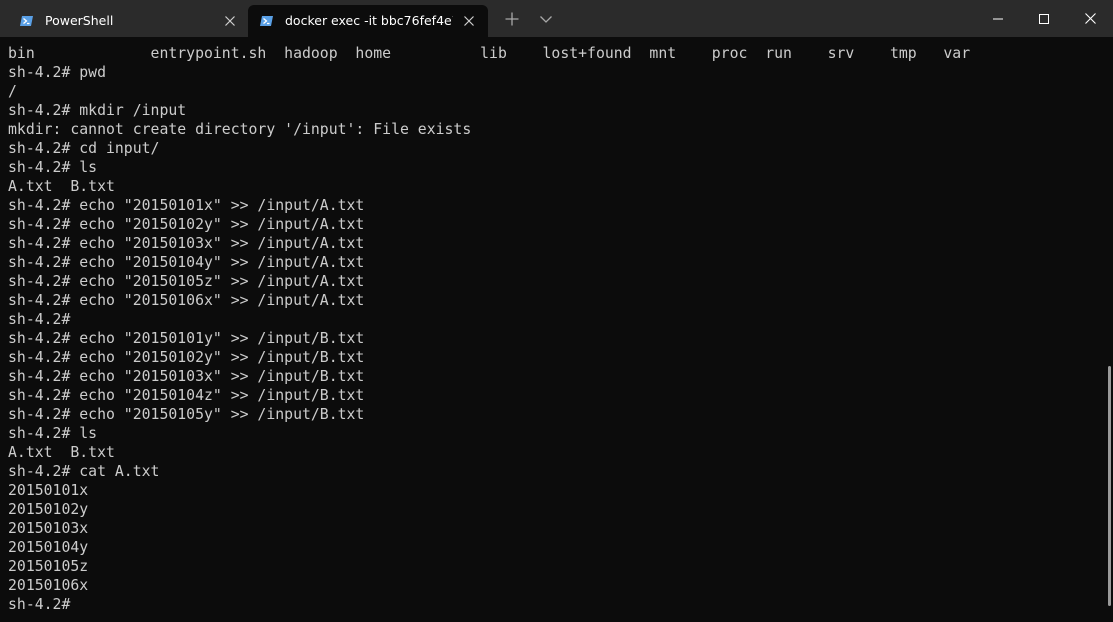 This screenshot has height=622, width=1113. I want to click on terminal-line: 20150104y, so click(48, 547).